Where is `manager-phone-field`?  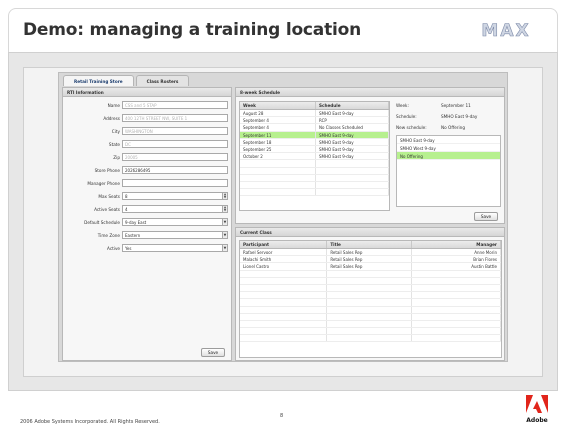 manager-phone-field is located at coordinates (175, 183).